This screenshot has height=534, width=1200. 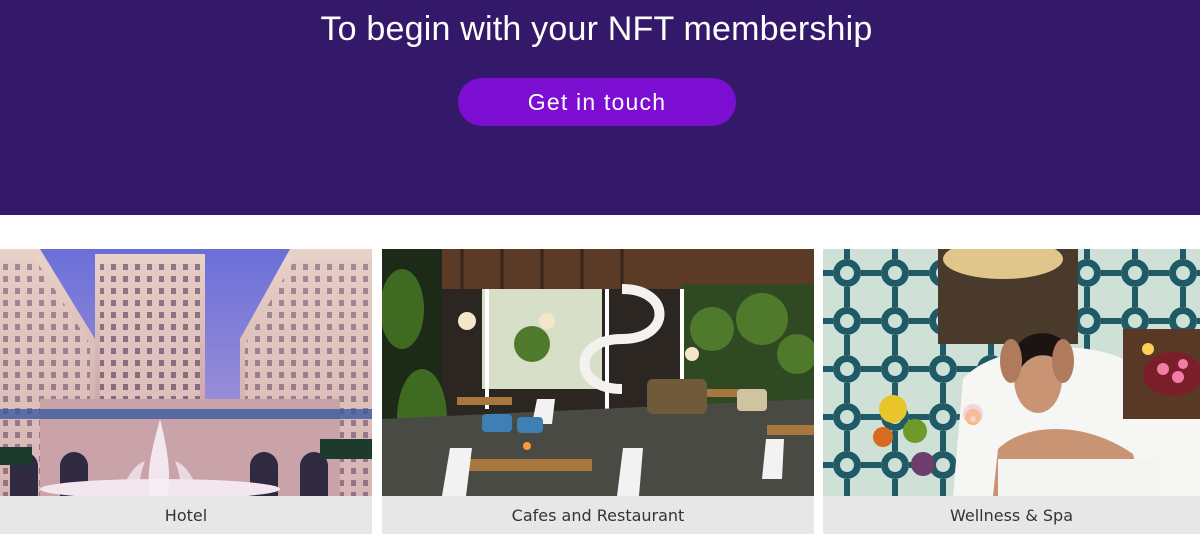 What do you see at coordinates (1011, 515) in the screenshot?
I see `category-label-wellness: Wellness & Spa` at bounding box center [1011, 515].